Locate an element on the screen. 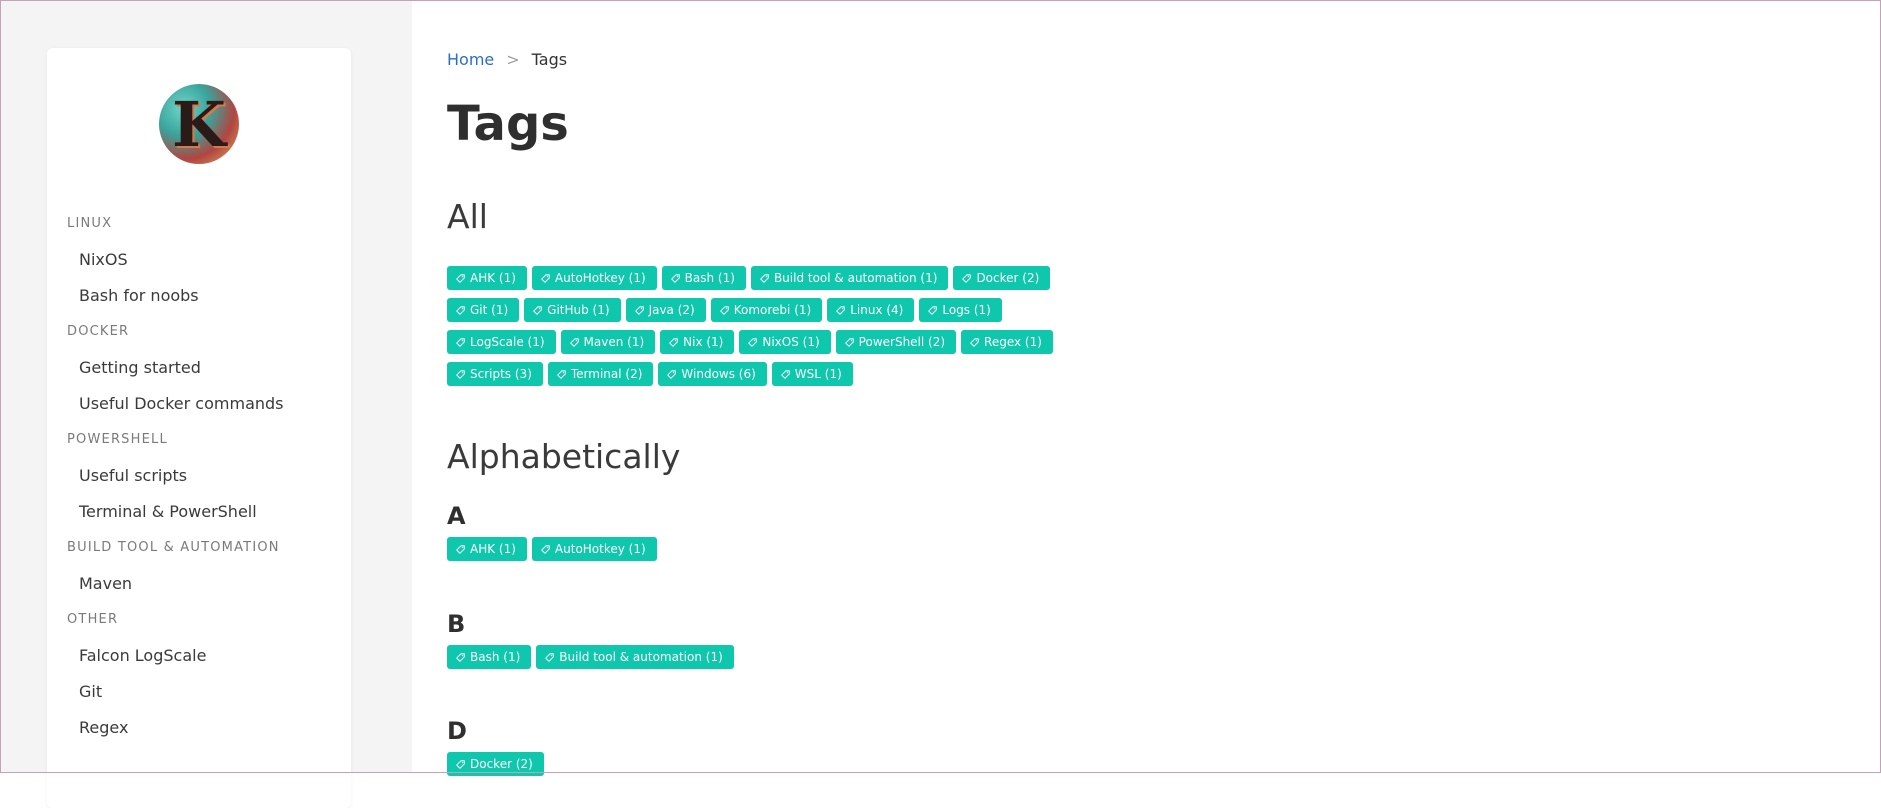 Image resolution: width=1881 pixels, height=808 pixels. tag-label: Maven (1) is located at coordinates (614, 342).